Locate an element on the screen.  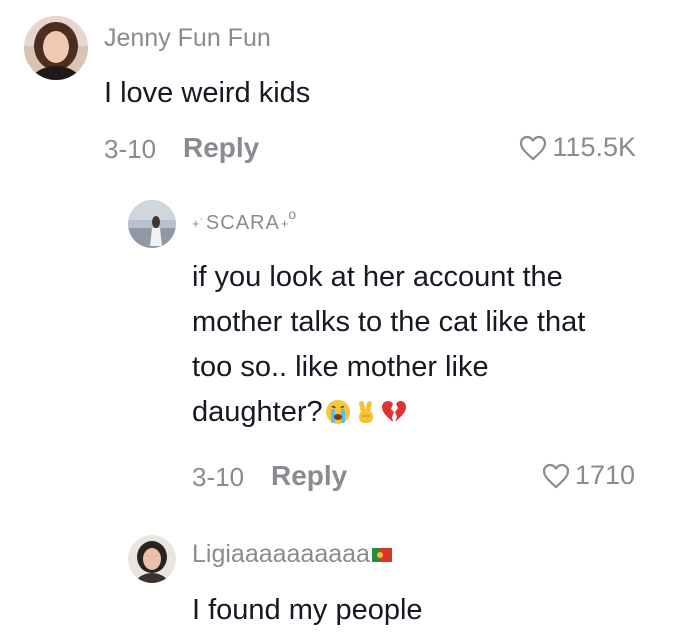
comment-username: Jenny Fun Fun is located at coordinates (187, 38).